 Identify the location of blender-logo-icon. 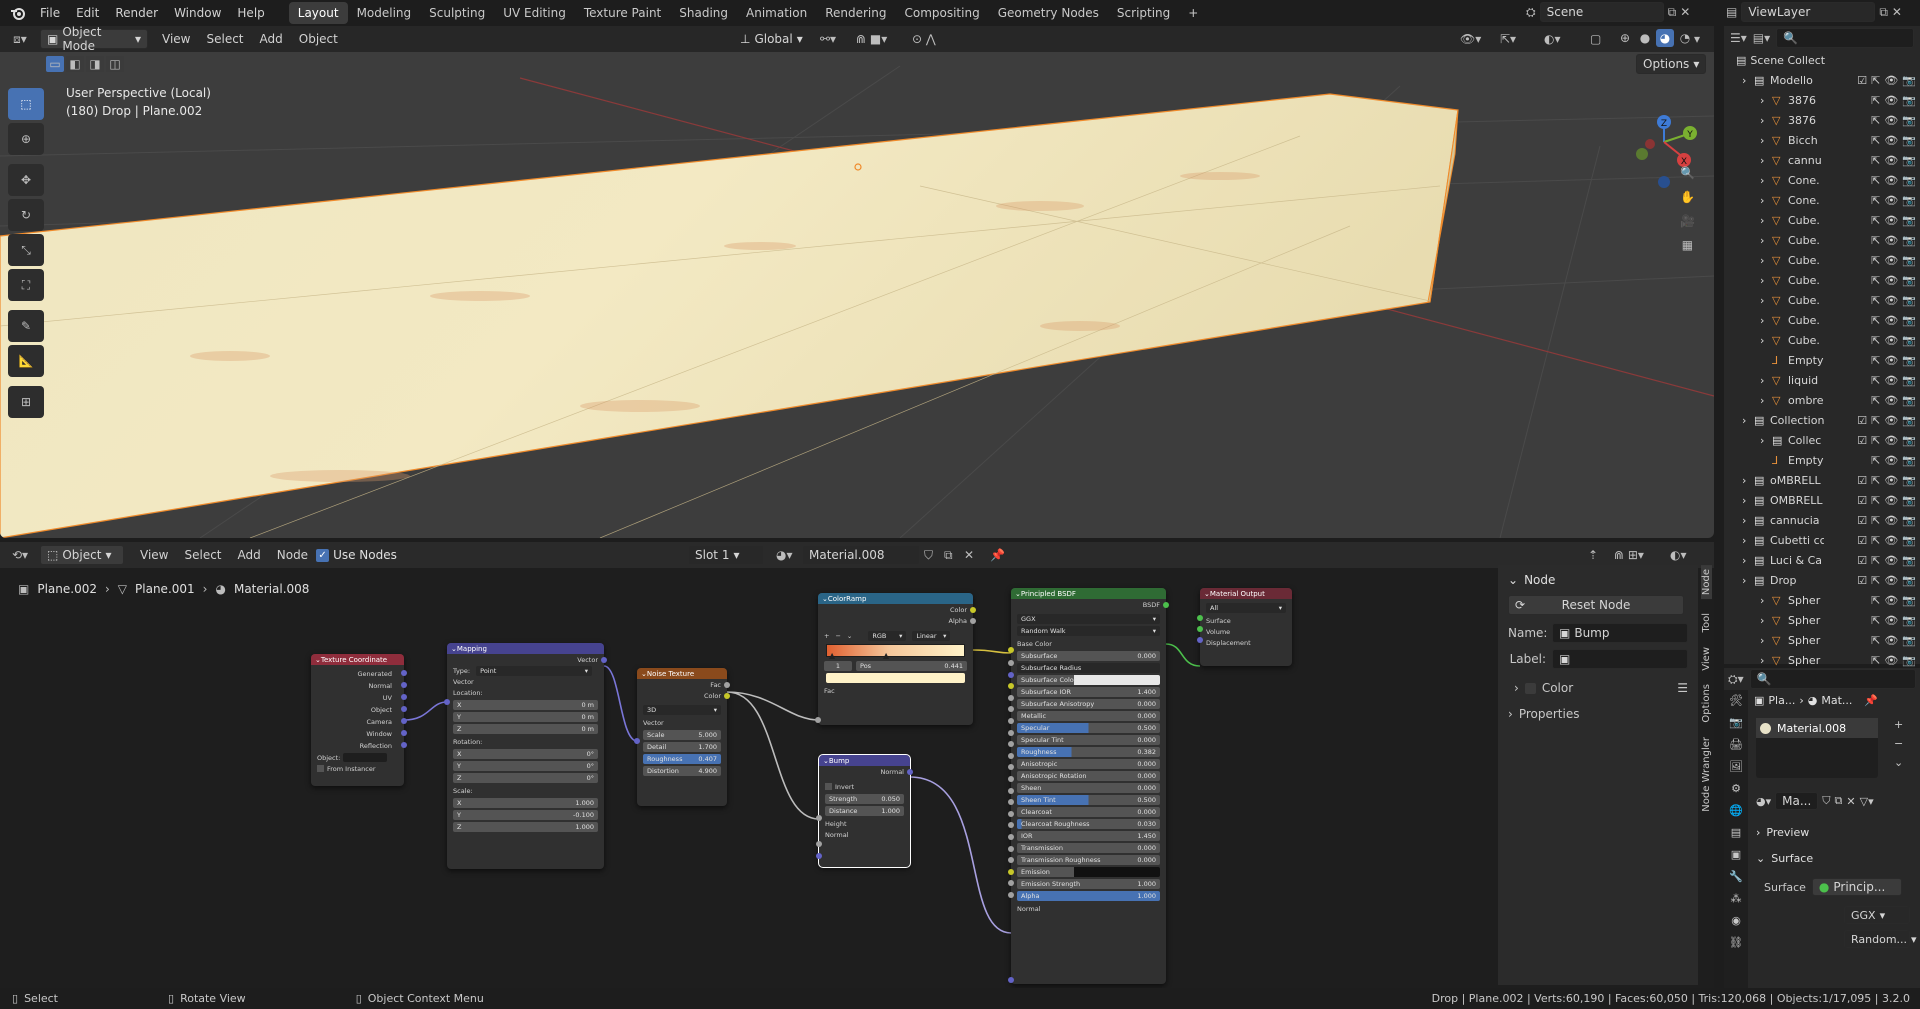
(18, 13).